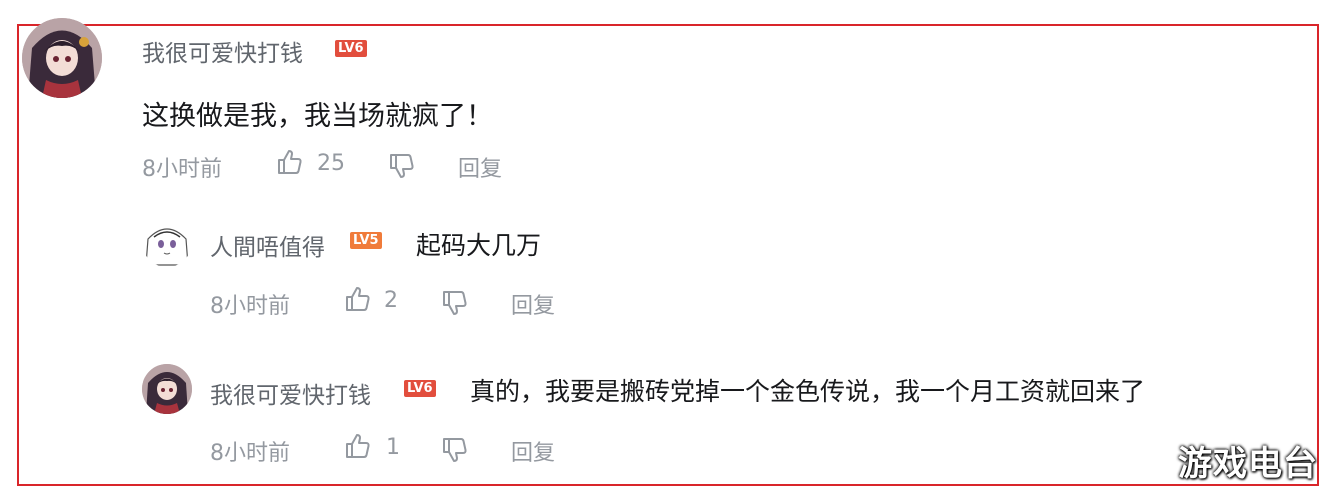  Describe the element at coordinates (479, 245) in the screenshot. I see `reply-text: 起码大几万` at that location.